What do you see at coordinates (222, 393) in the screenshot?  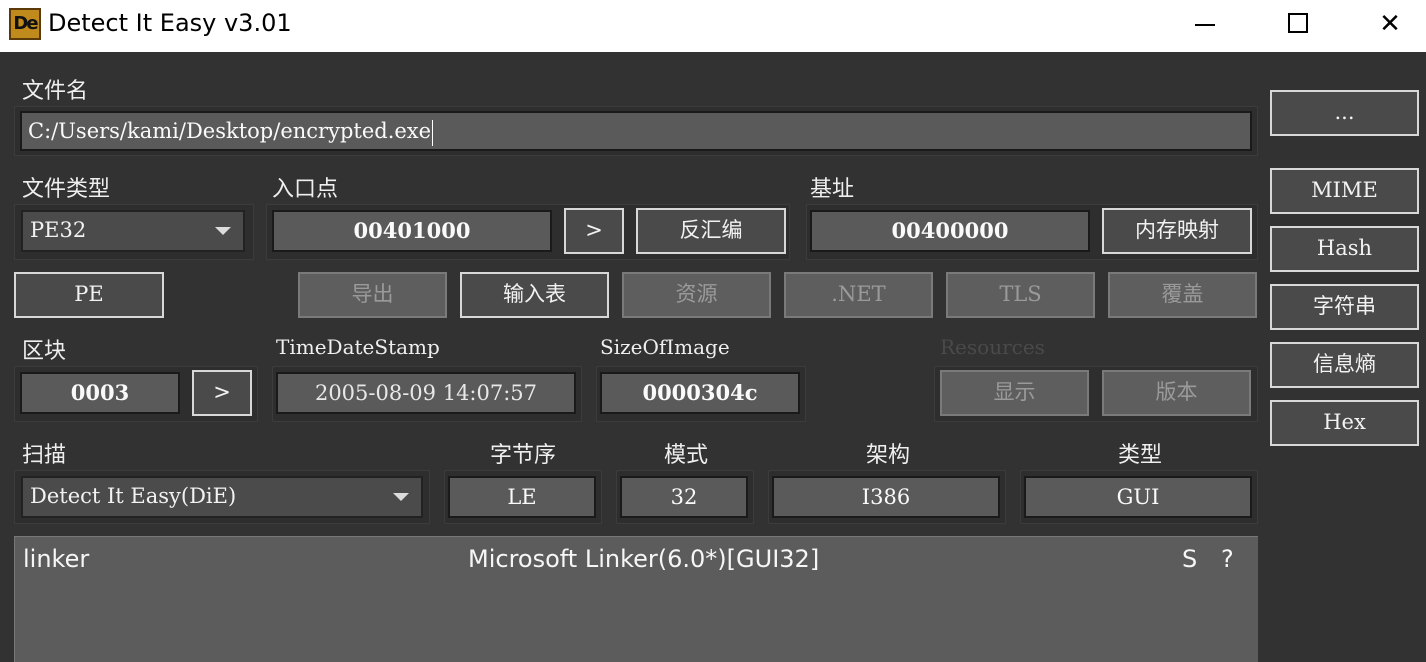 I see `sections-go-button: >` at bounding box center [222, 393].